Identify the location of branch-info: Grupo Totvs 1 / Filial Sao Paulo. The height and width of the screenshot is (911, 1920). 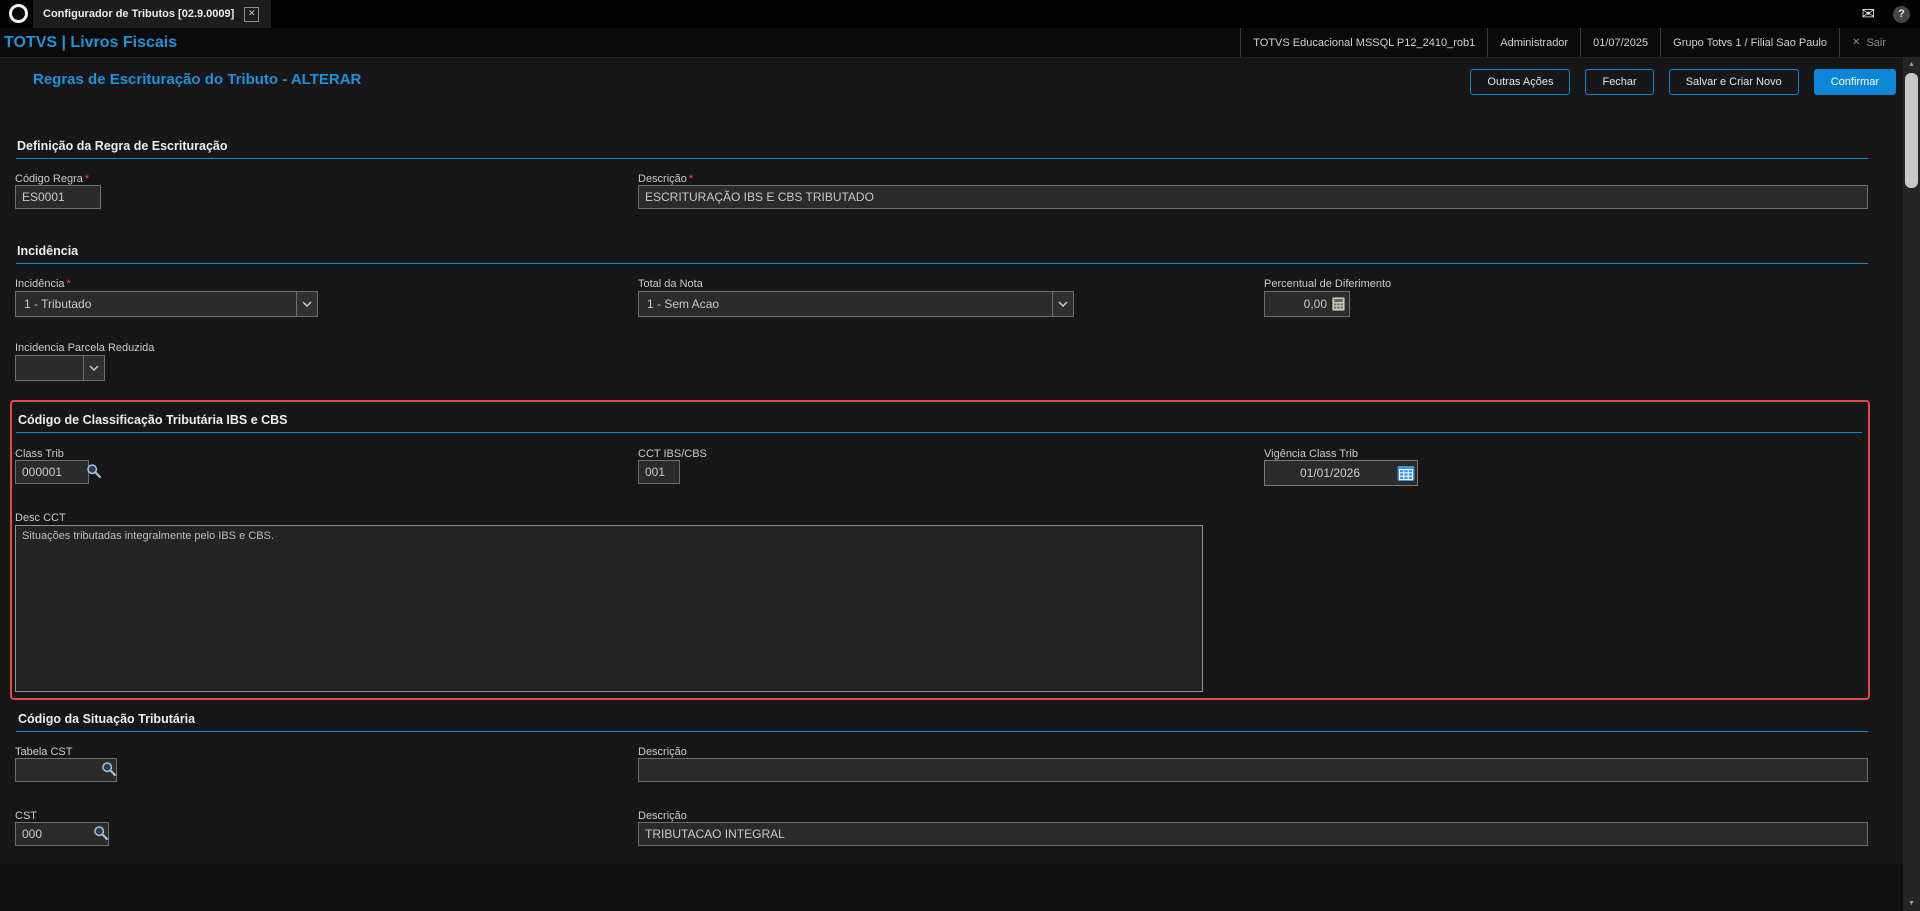
(1749, 42).